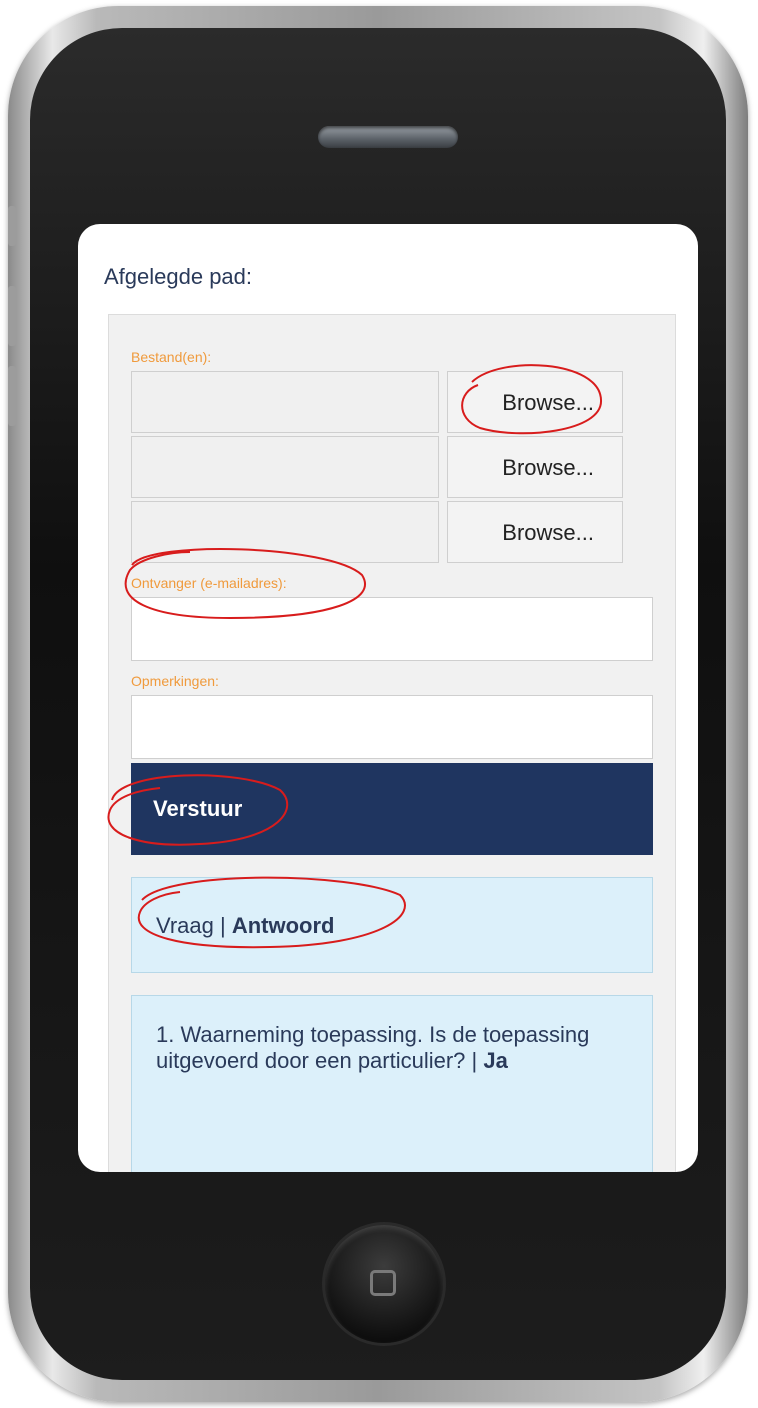 The width and height of the screenshot is (758, 1408). I want to click on home-square-icon, so click(383, 1283).